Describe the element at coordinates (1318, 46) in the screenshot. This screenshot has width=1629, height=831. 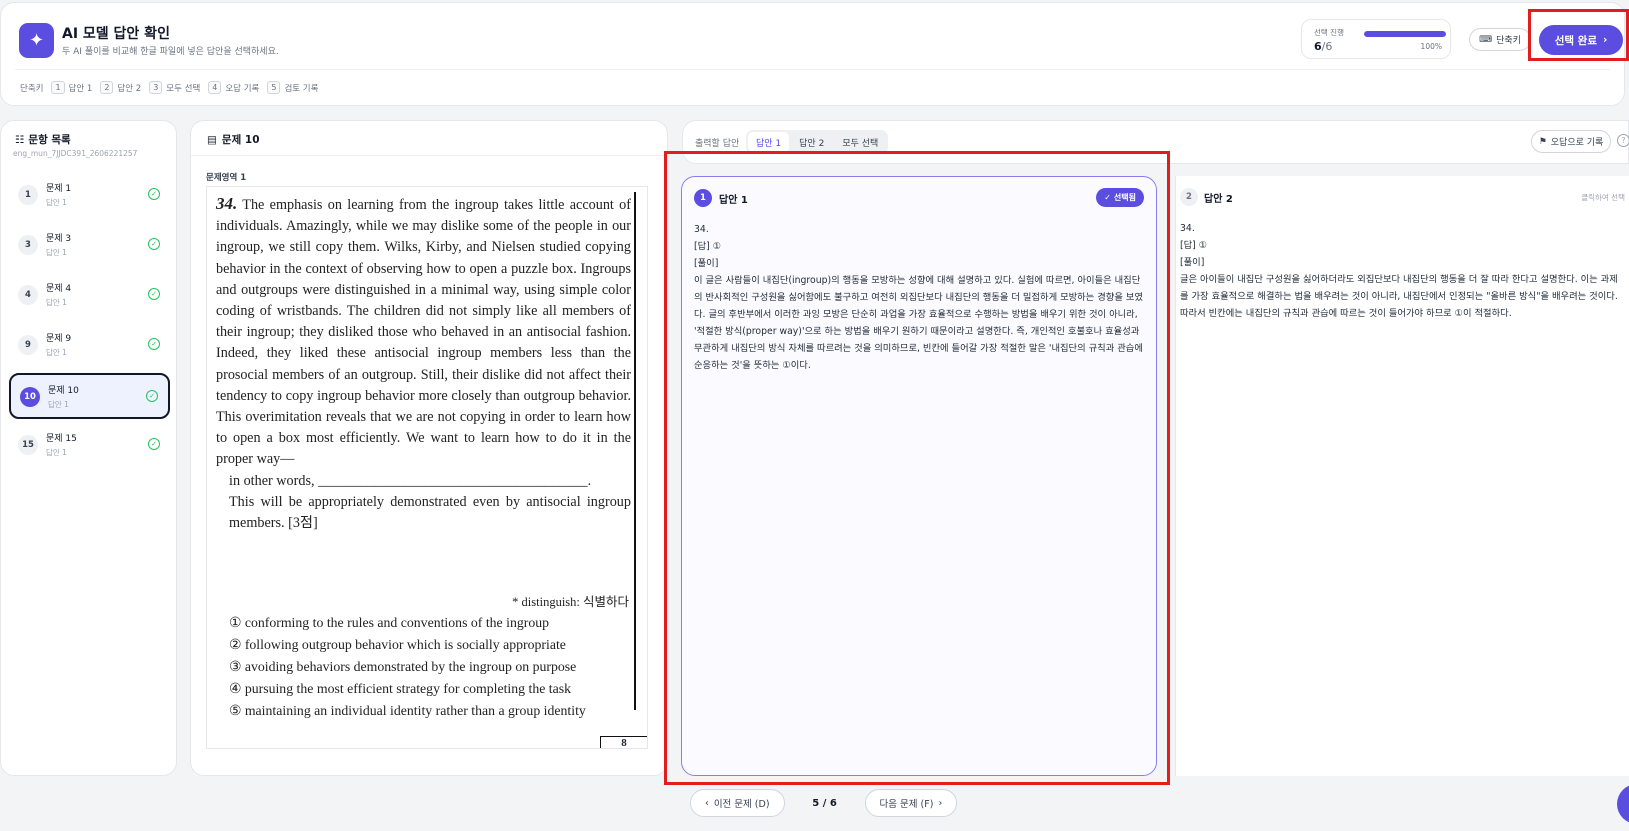
I see `progress-done: 6` at that location.